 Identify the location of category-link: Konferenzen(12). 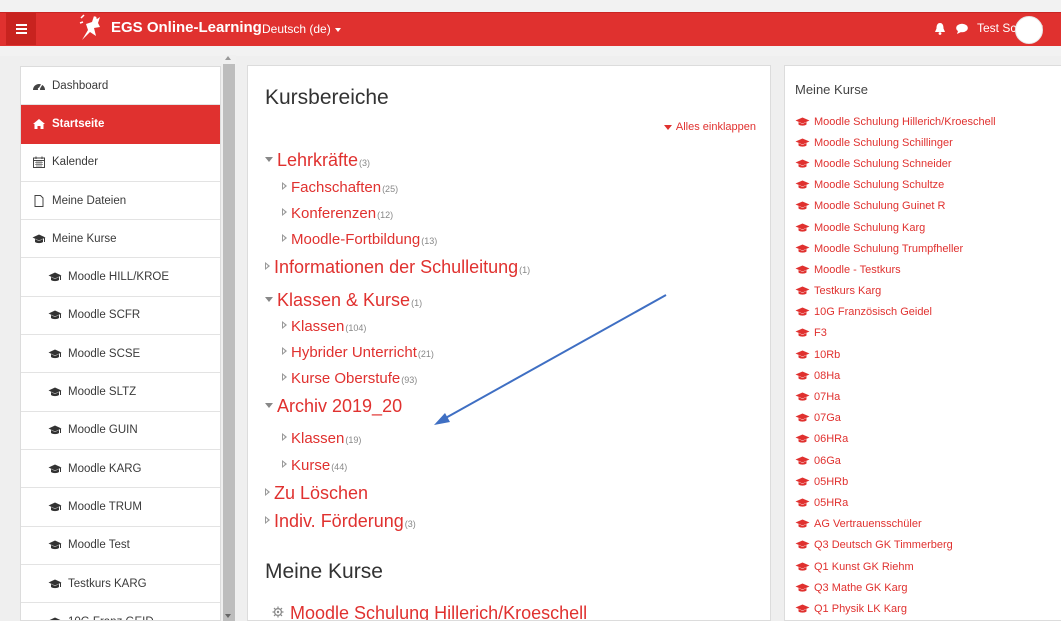
(337, 213).